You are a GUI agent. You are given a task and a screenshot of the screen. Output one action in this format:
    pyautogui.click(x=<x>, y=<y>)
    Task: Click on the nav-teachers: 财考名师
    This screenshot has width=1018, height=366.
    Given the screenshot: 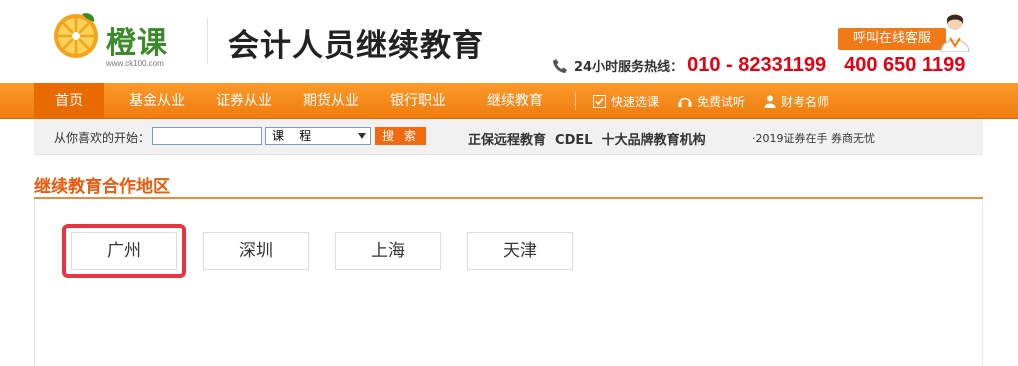 What is the action you would take?
    pyautogui.click(x=796, y=101)
    